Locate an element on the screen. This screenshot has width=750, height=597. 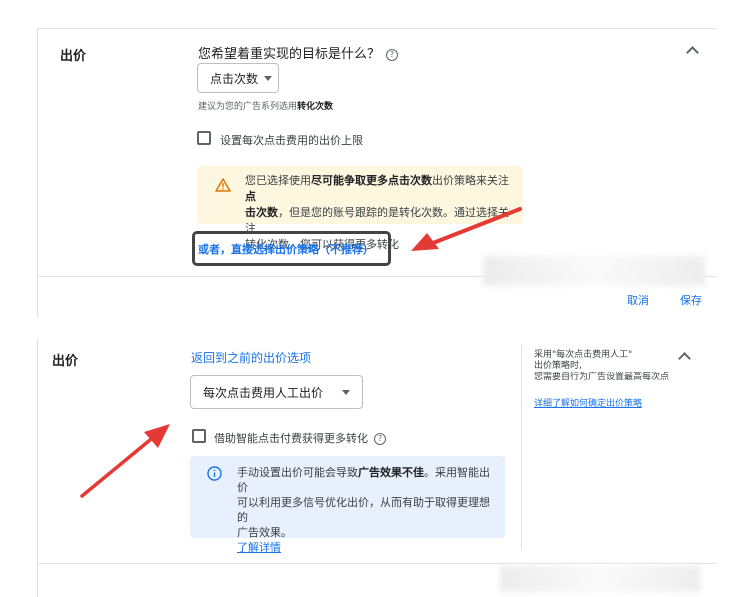
bottom-section-title: 出价 is located at coordinates (65, 361).